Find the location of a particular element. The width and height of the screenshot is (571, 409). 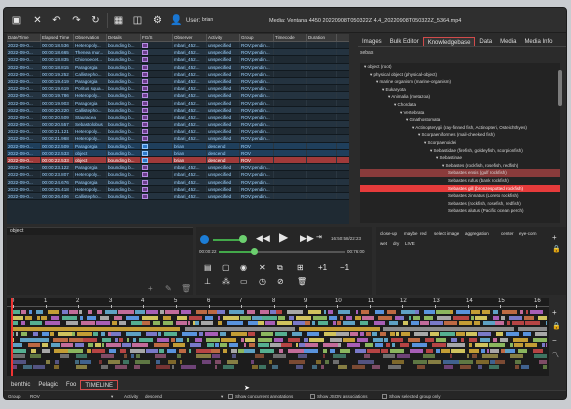

concept-shortcut: dry is located at coordinates (396, 243).